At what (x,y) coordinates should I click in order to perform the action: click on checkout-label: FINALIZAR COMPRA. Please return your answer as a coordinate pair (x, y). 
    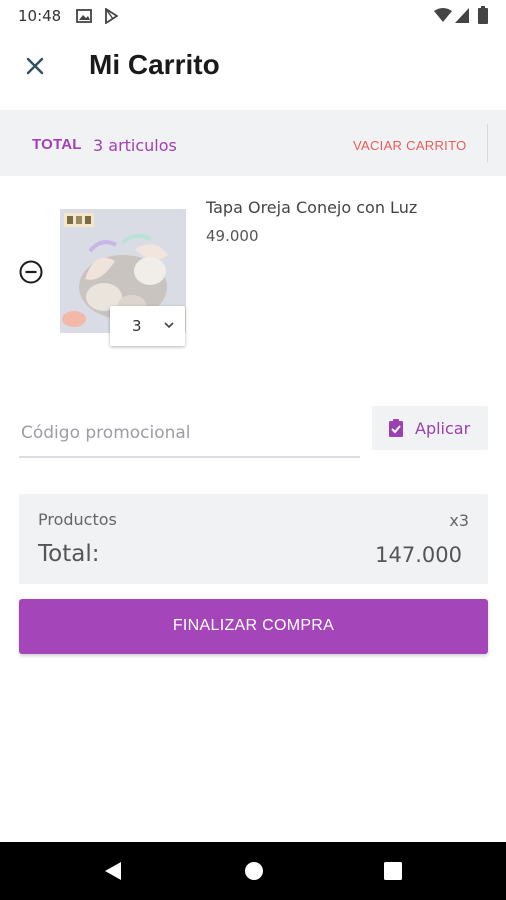
    Looking at the image, I should click on (253, 625).